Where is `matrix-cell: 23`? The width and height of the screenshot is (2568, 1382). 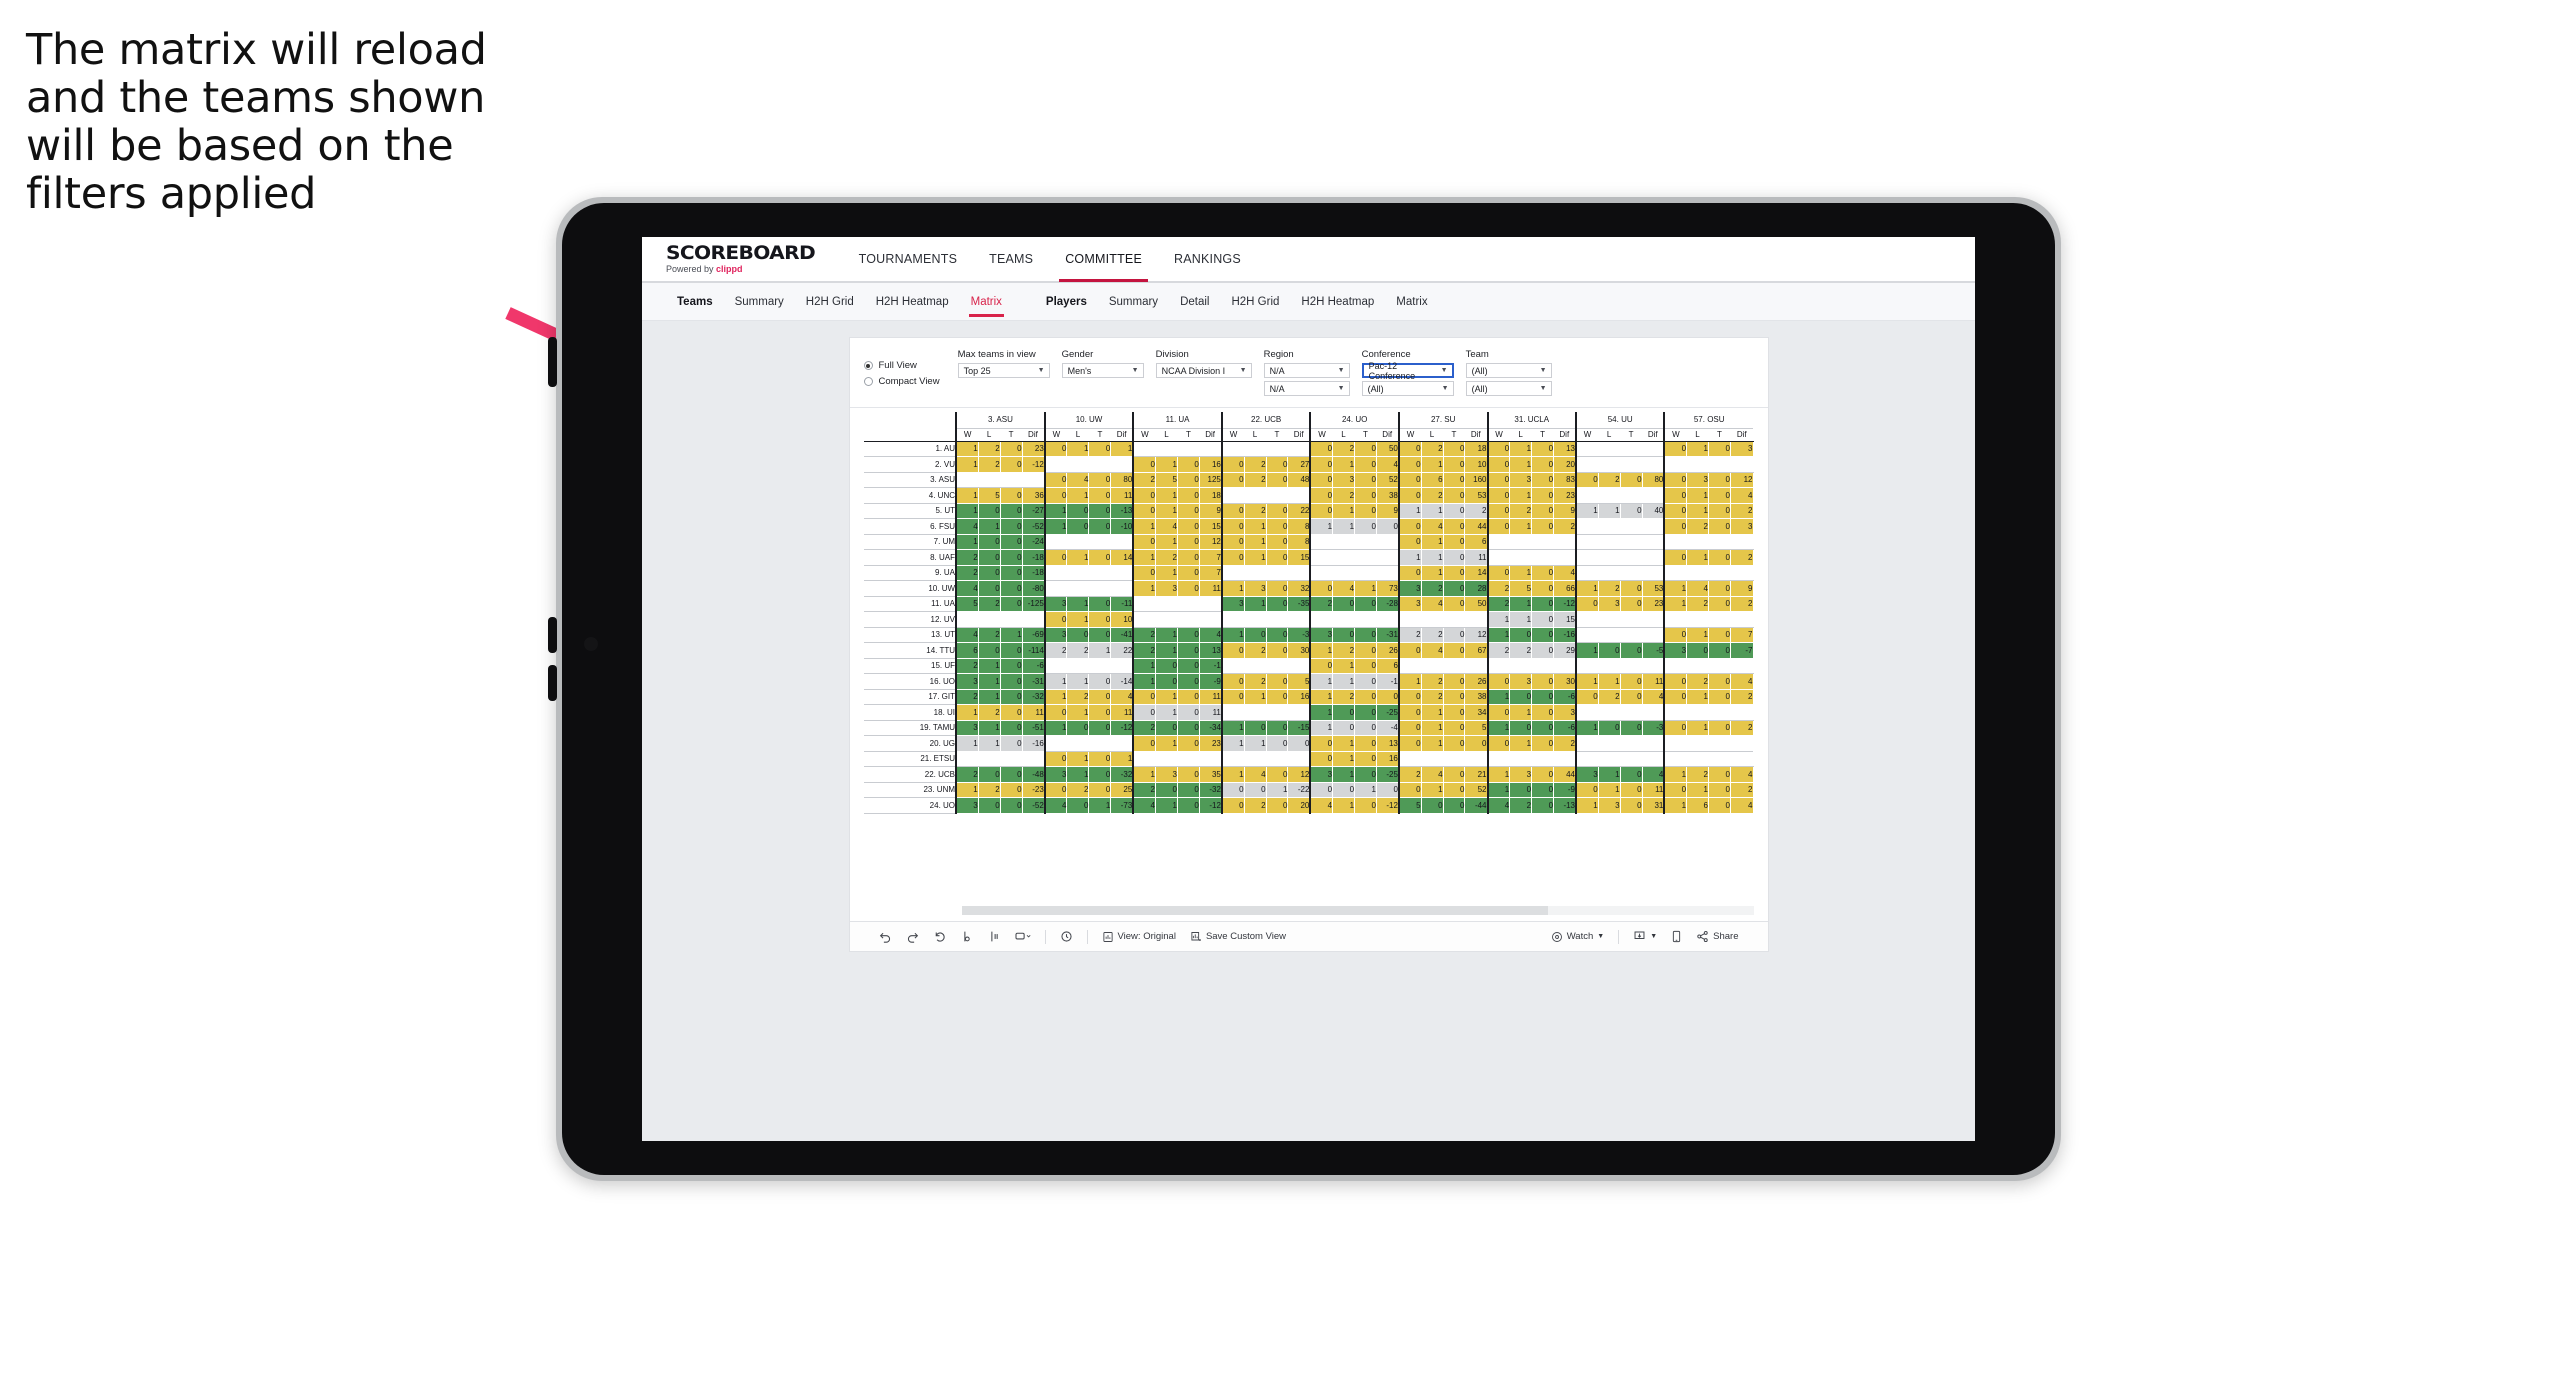
matrix-cell: 23 is located at coordinates (1653, 604).